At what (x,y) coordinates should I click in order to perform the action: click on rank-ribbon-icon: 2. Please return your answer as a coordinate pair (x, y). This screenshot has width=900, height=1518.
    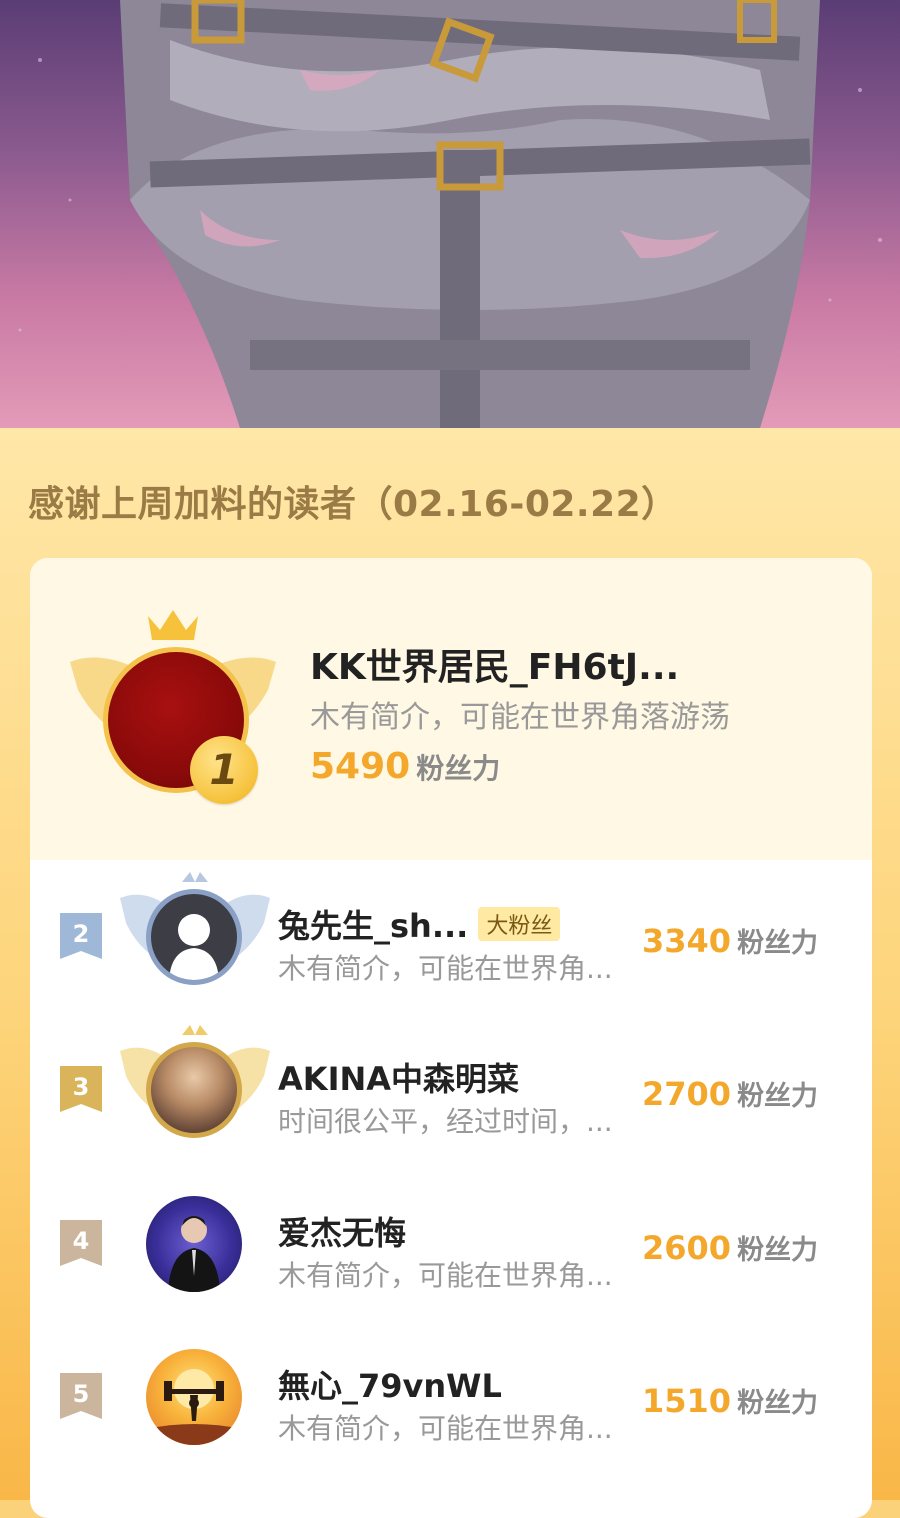
    Looking at the image, I should click on (81, 936).